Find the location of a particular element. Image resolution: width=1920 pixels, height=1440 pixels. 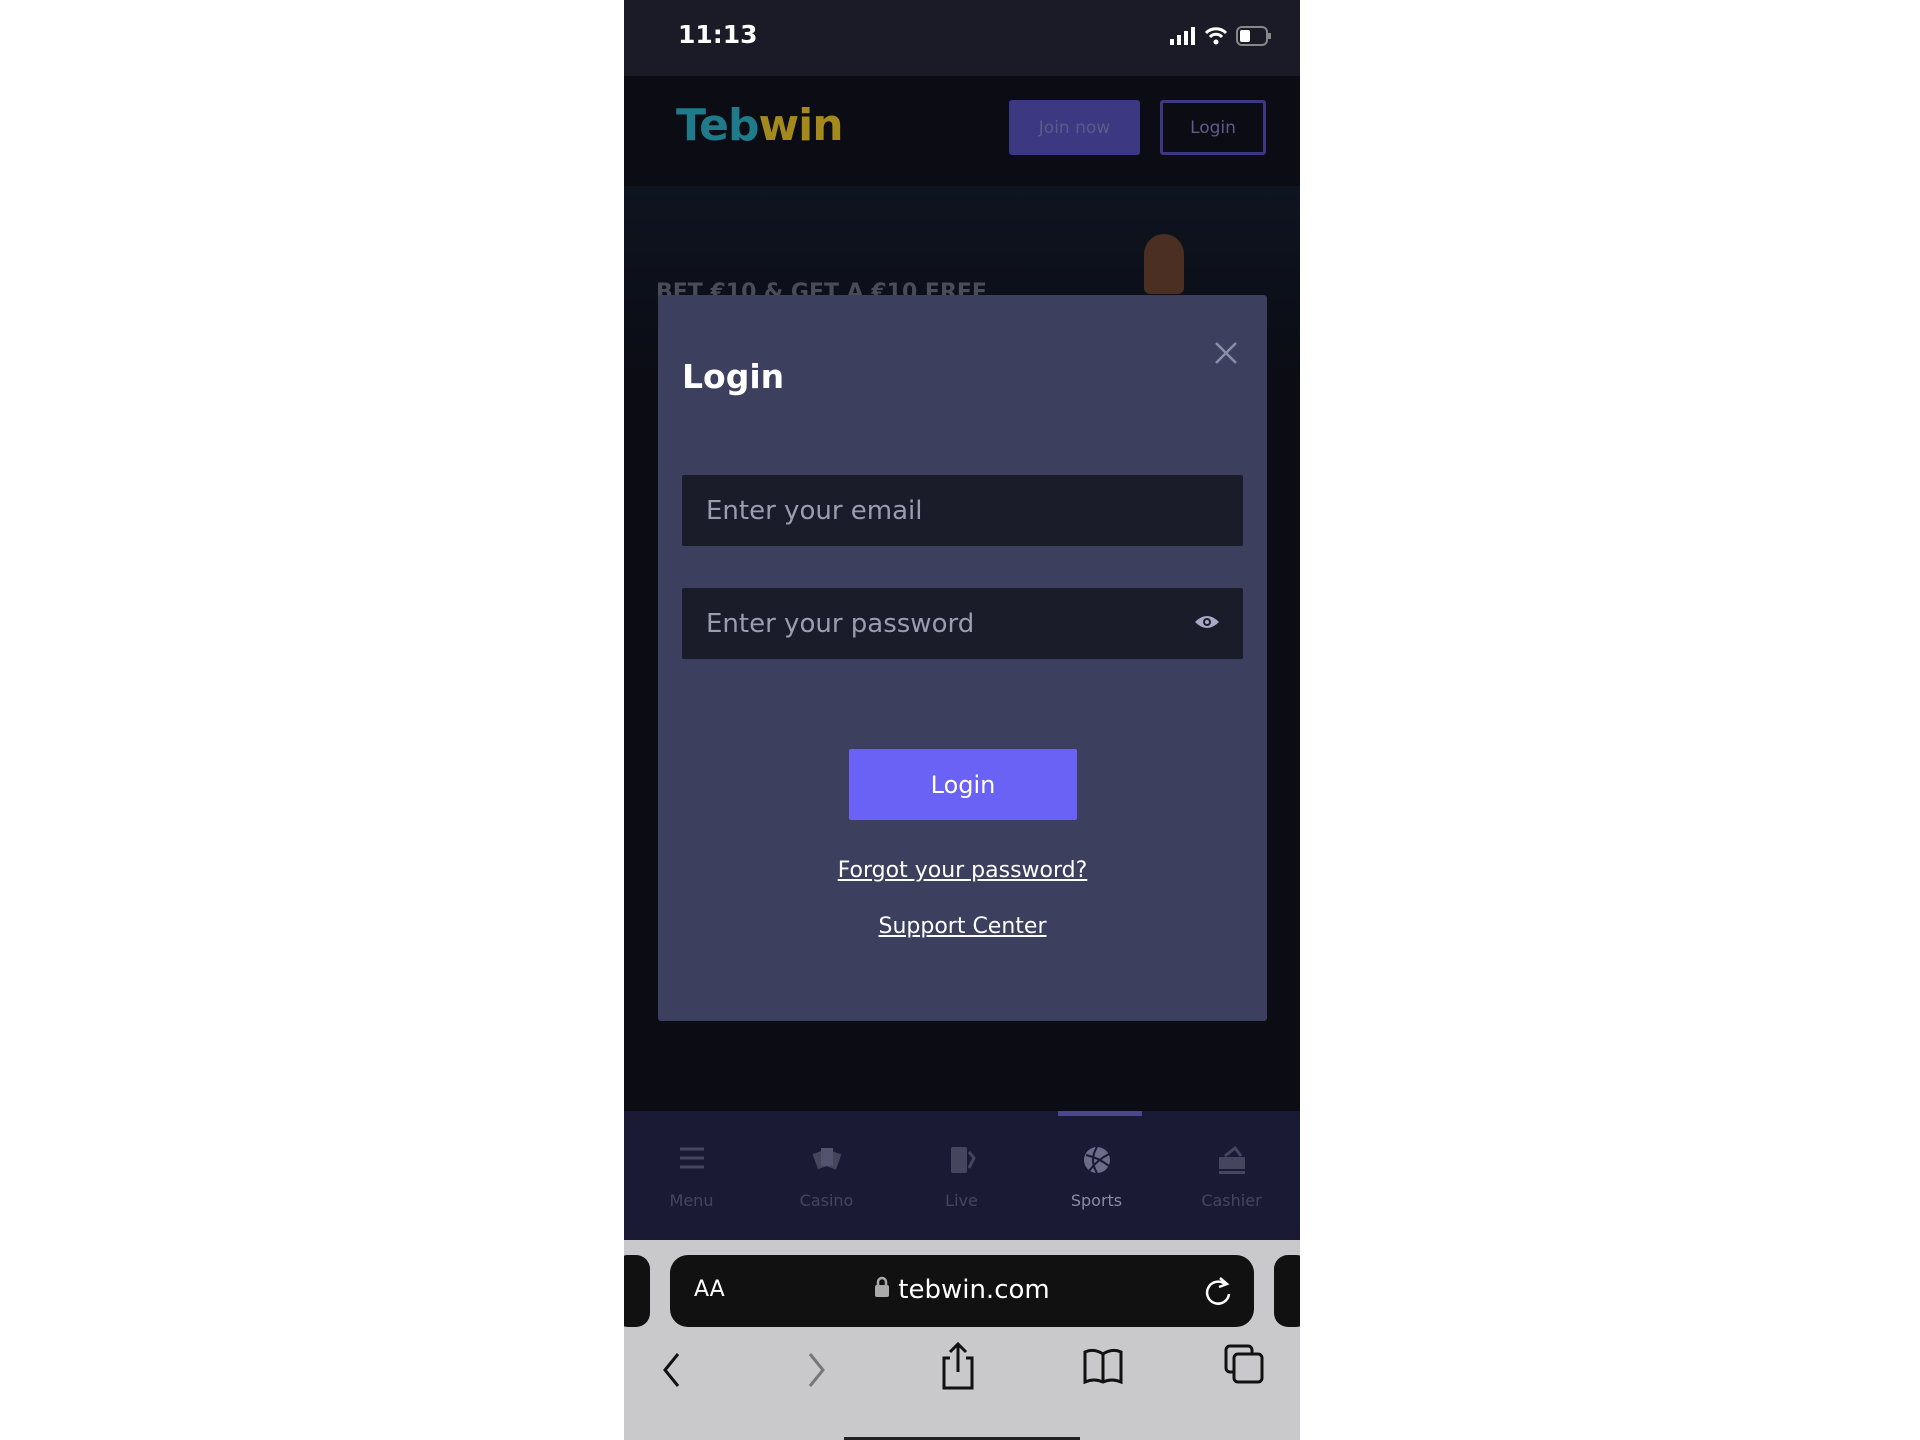

support-center-link: Support Center is located at coordinates (962, 926).